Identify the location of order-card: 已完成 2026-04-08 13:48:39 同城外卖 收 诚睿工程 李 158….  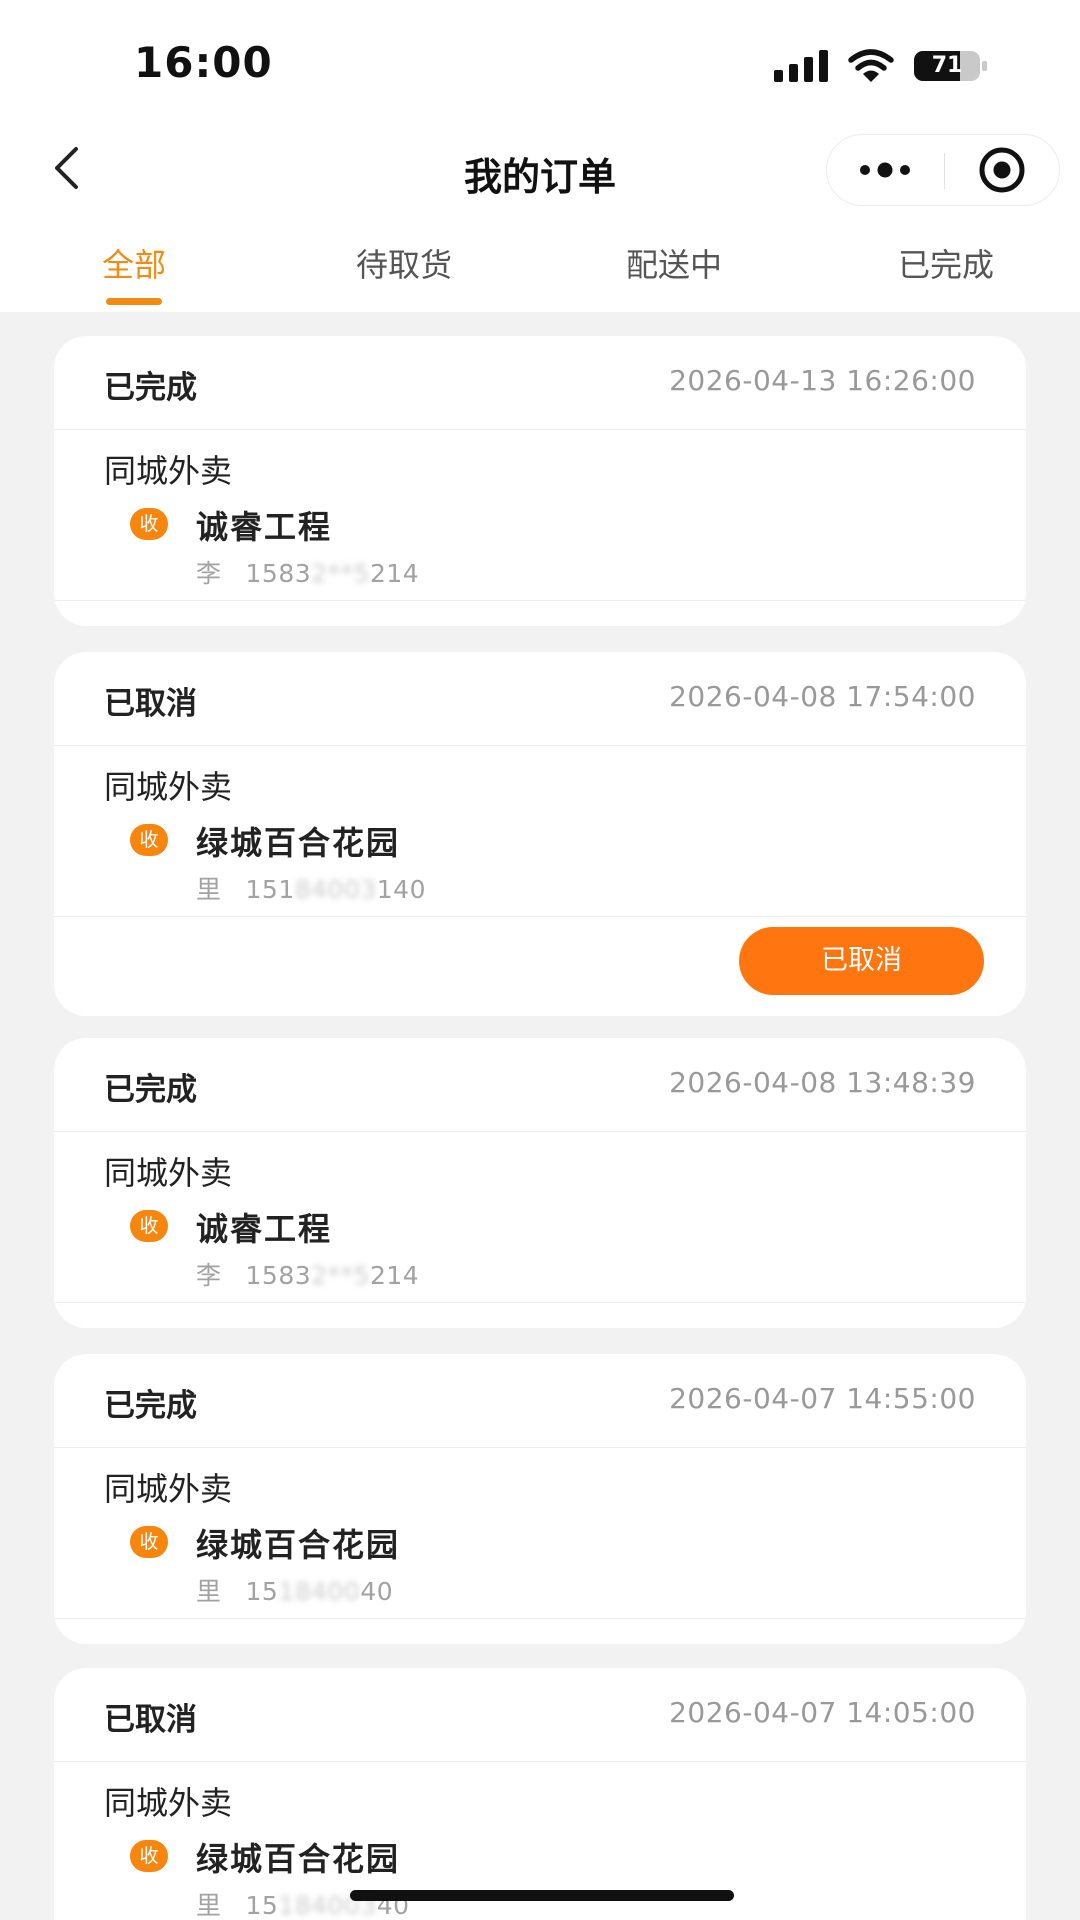
(540, 1183).